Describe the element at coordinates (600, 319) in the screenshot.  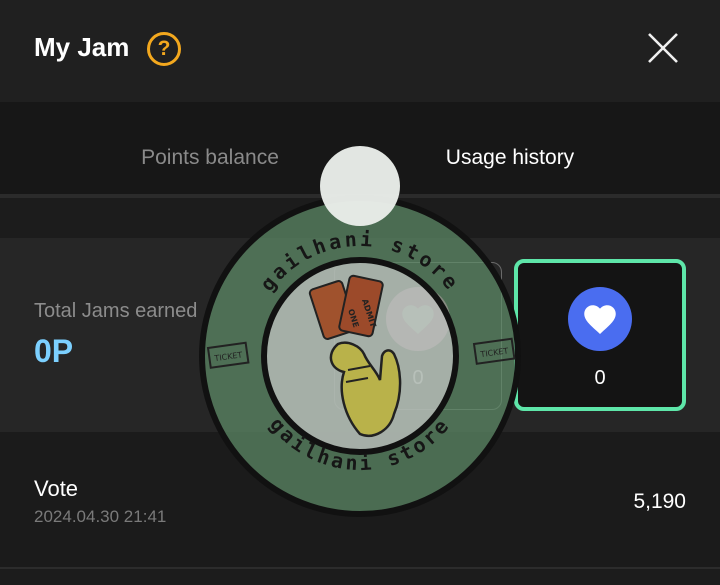
I see `heart-icon` at that location.